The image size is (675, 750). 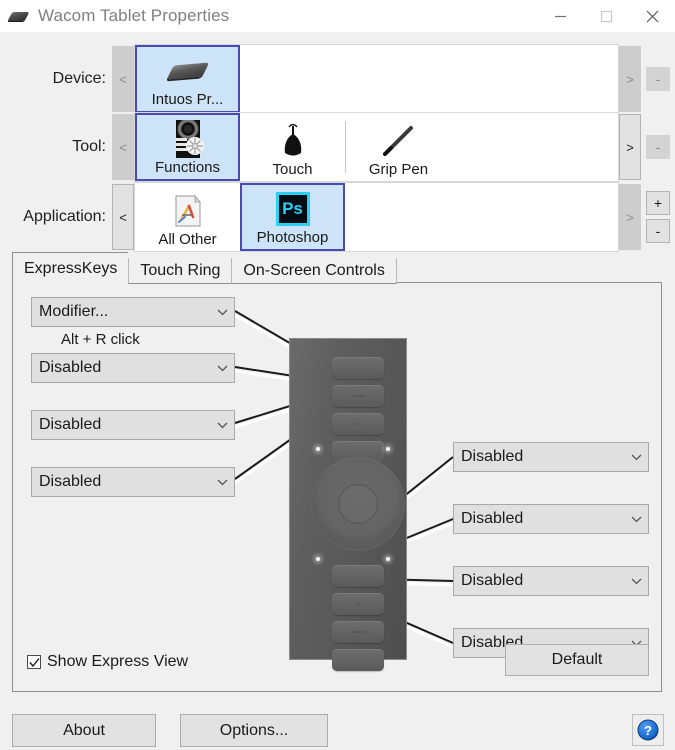 What do you see at coordinates (292, 209) in the screenshot?
I see `photoshop-icon: Ps` at bounding box center [292, 209].